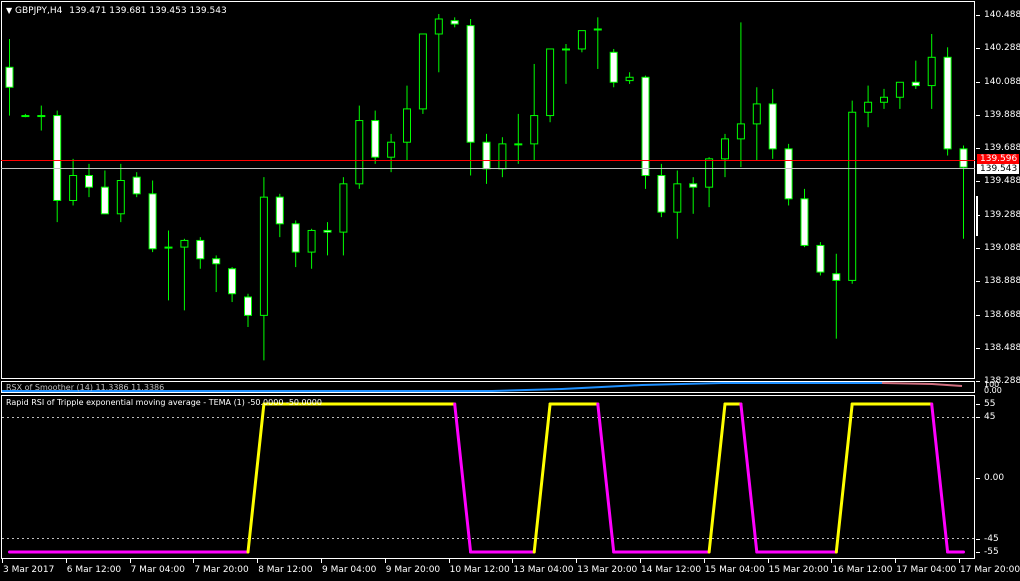 This screenshot has width=1020, height=581. I want to click on time-tick-label: 13 Mar 04:00, so click(543, 570).